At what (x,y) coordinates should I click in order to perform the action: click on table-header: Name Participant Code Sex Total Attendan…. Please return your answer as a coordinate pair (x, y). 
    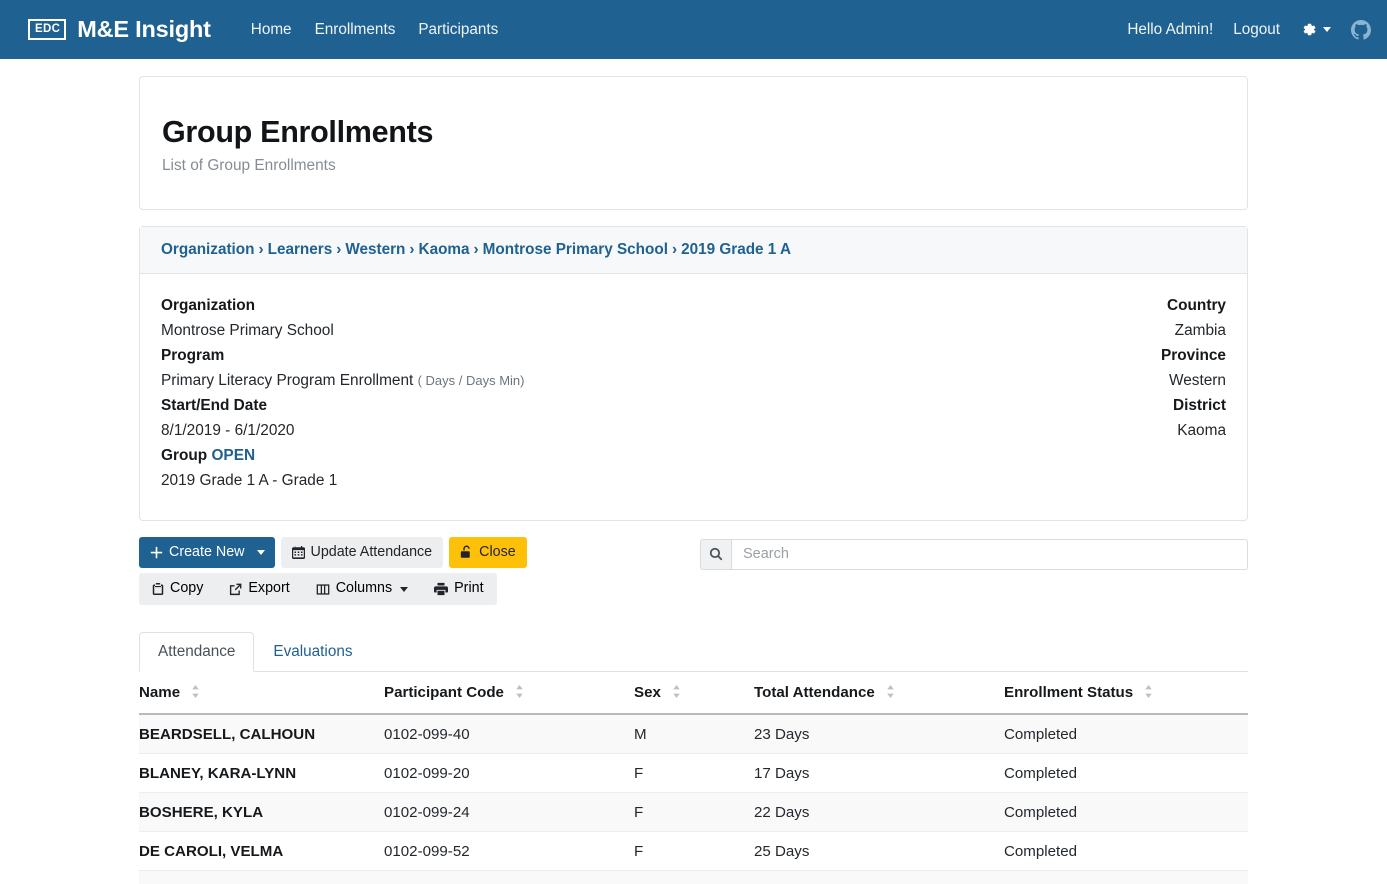
    Looking at the image, I should click on (693, 693).